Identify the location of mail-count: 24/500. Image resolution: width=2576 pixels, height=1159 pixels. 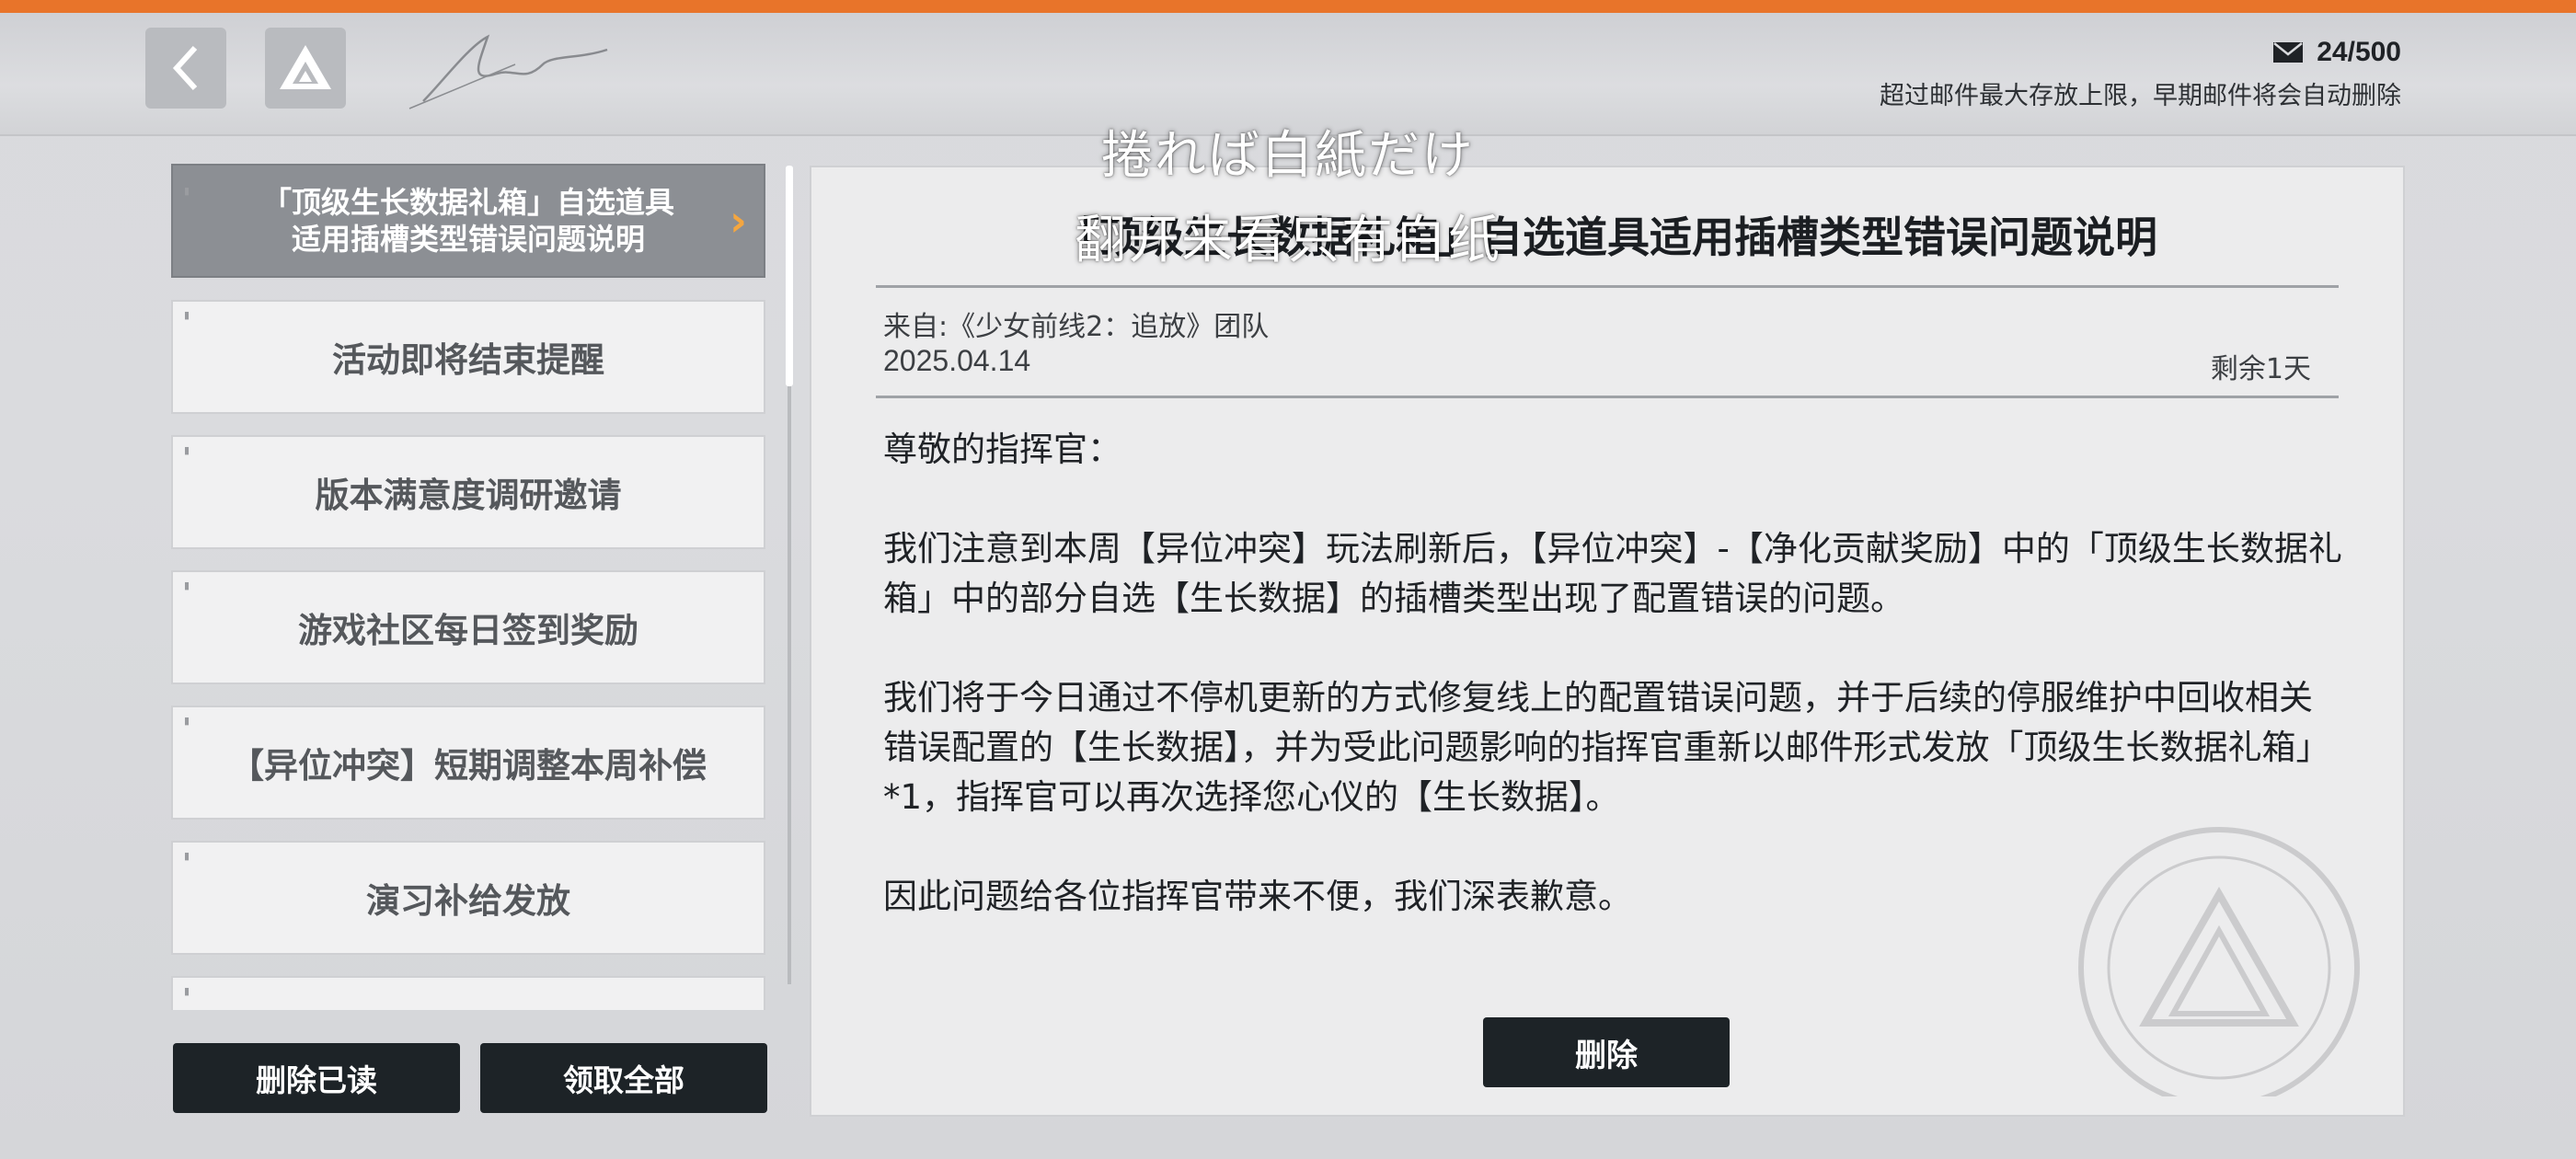
(2336, 52).